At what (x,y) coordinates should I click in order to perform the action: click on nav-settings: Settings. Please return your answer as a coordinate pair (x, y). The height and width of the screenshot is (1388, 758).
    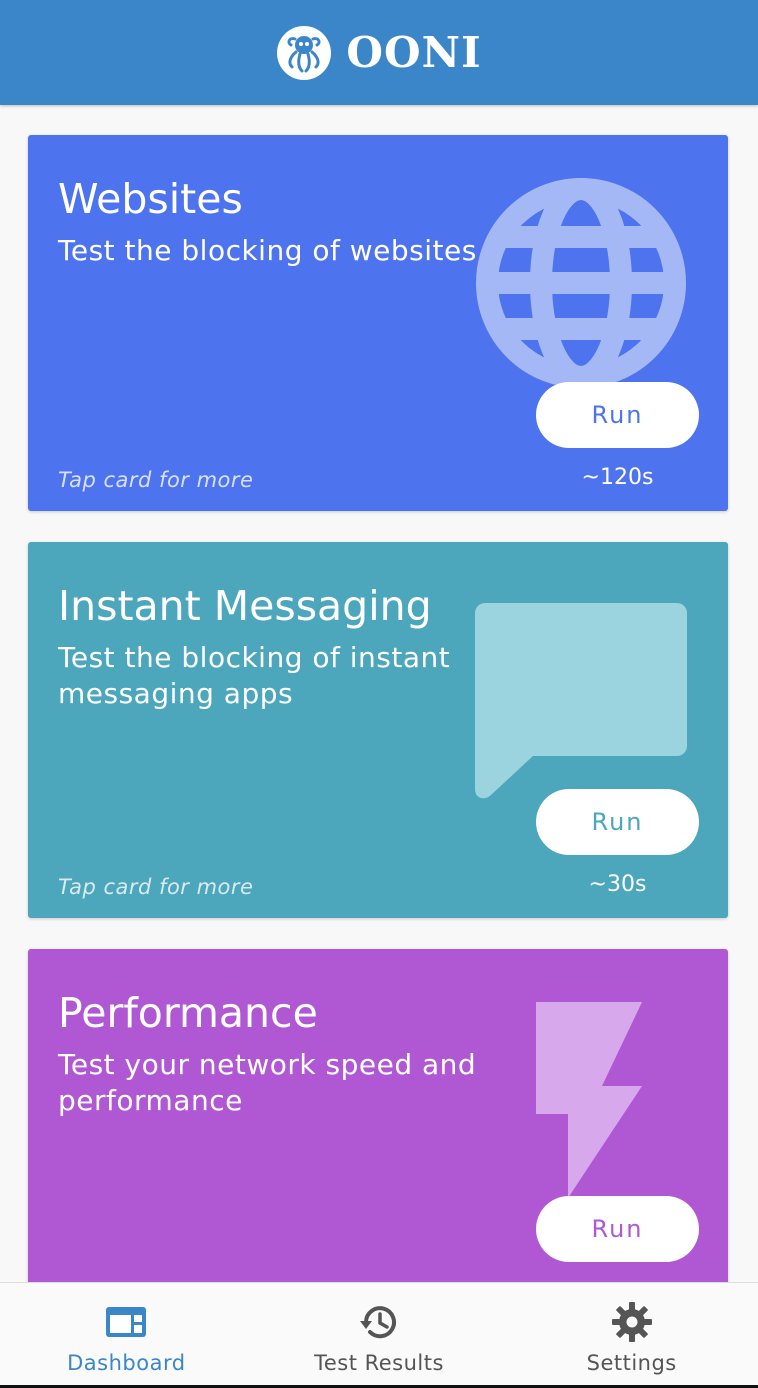
    Looking at the image, I should click on (631, 1335).